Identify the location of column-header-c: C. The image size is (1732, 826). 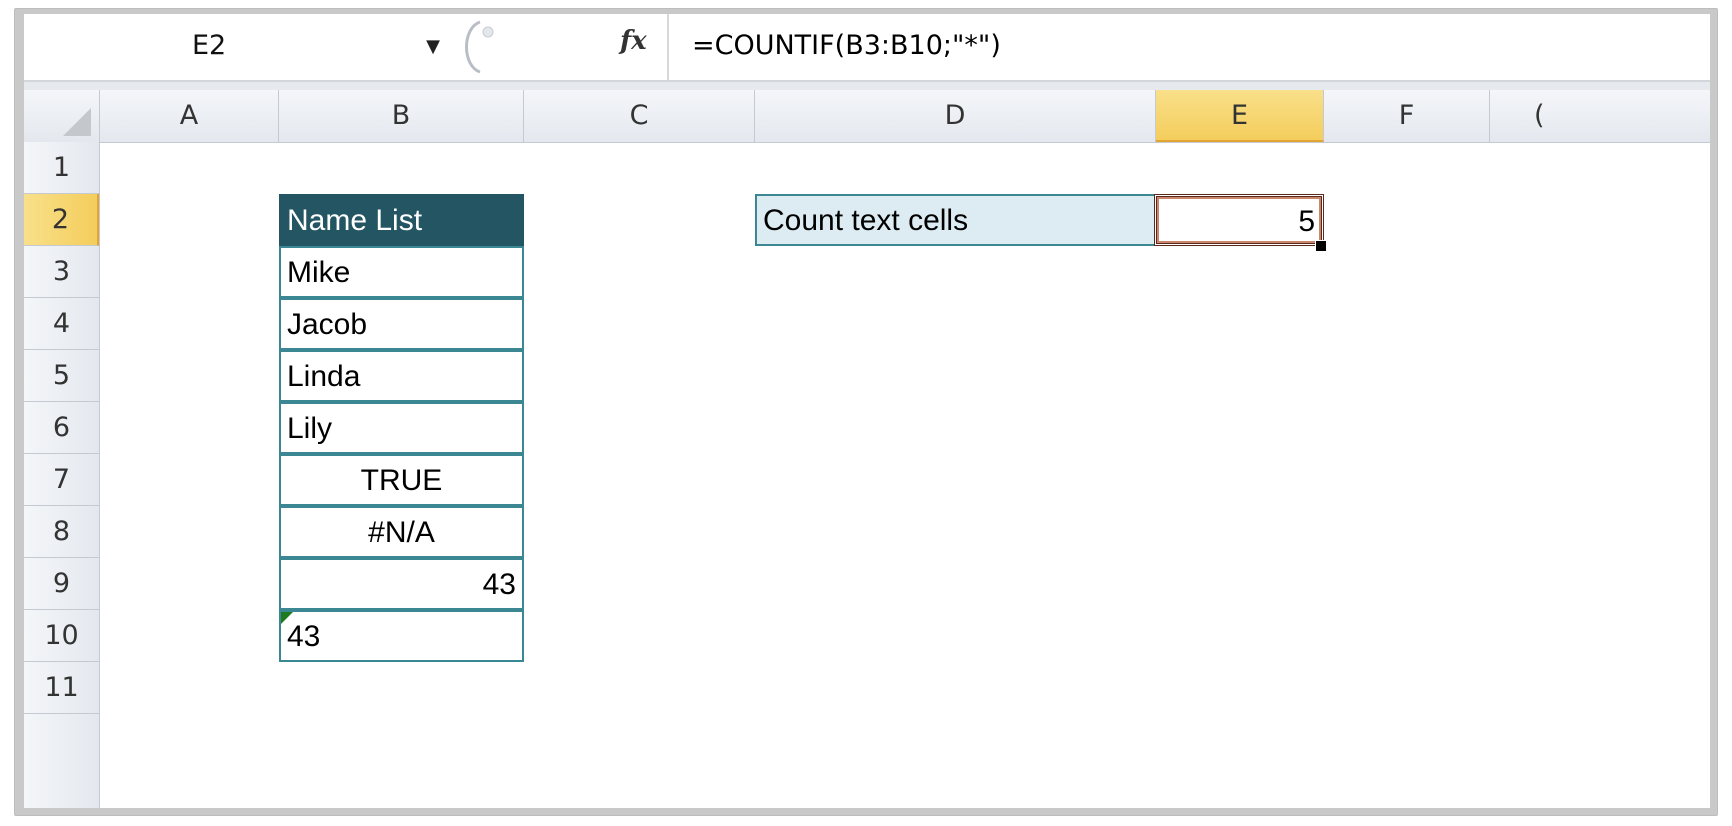
(639, 116).